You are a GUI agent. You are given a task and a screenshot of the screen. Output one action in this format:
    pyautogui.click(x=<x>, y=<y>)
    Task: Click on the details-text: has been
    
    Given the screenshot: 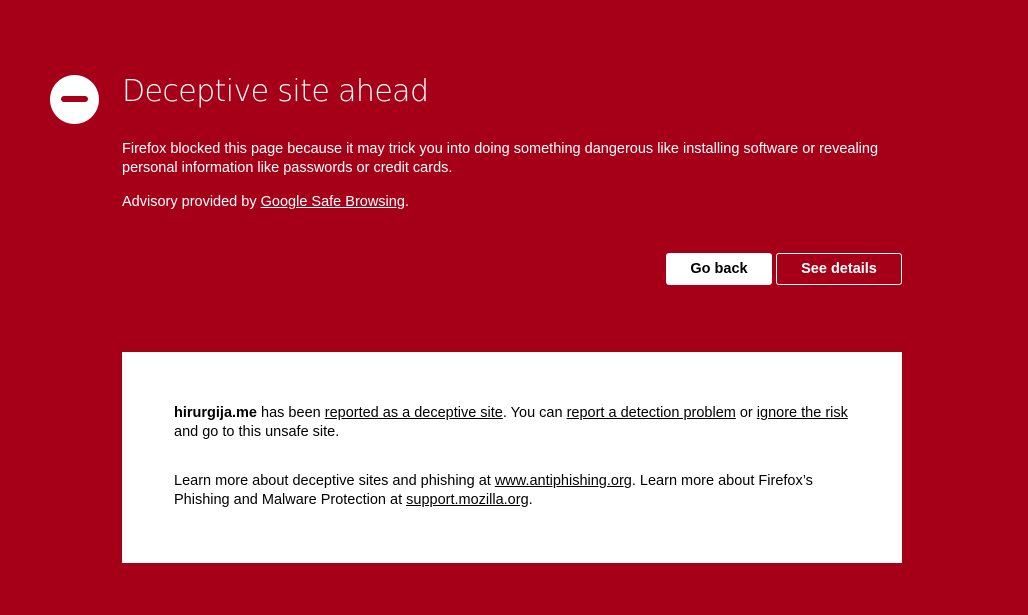 What is the action you would take?
    pyautogui.click(x=291, y=413)
    